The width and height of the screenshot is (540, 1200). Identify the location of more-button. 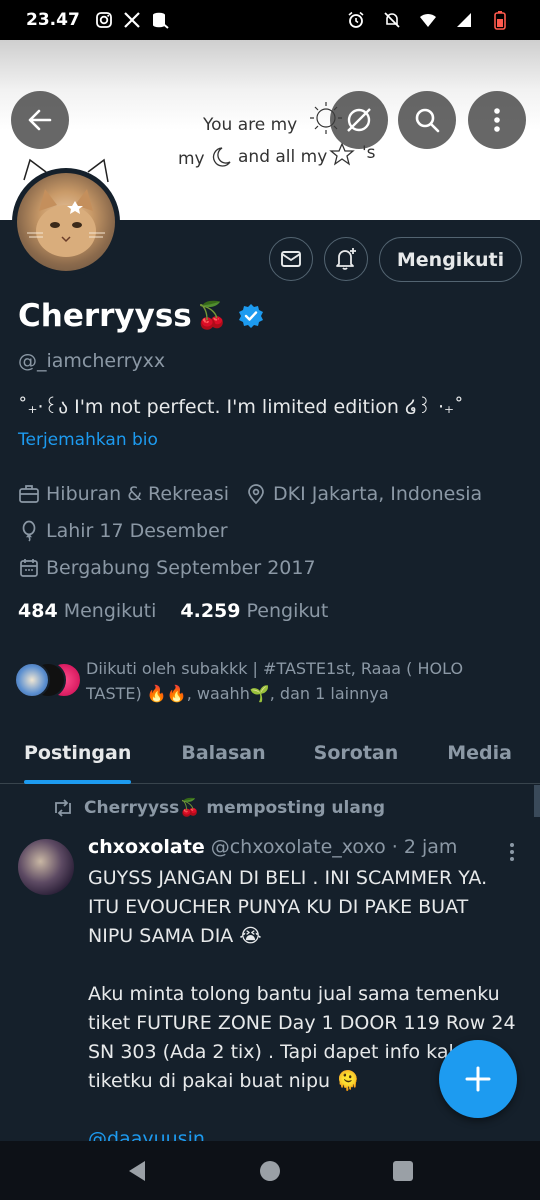
(497, 120).